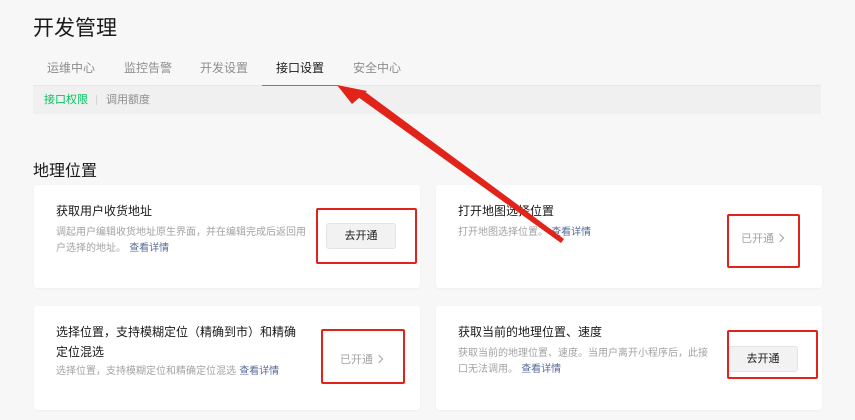 Image resolution: width=855 pixels, height=420 pixels. I want to click on card-description: 打开地图选择位置。 查看详情, so click(583, 233).